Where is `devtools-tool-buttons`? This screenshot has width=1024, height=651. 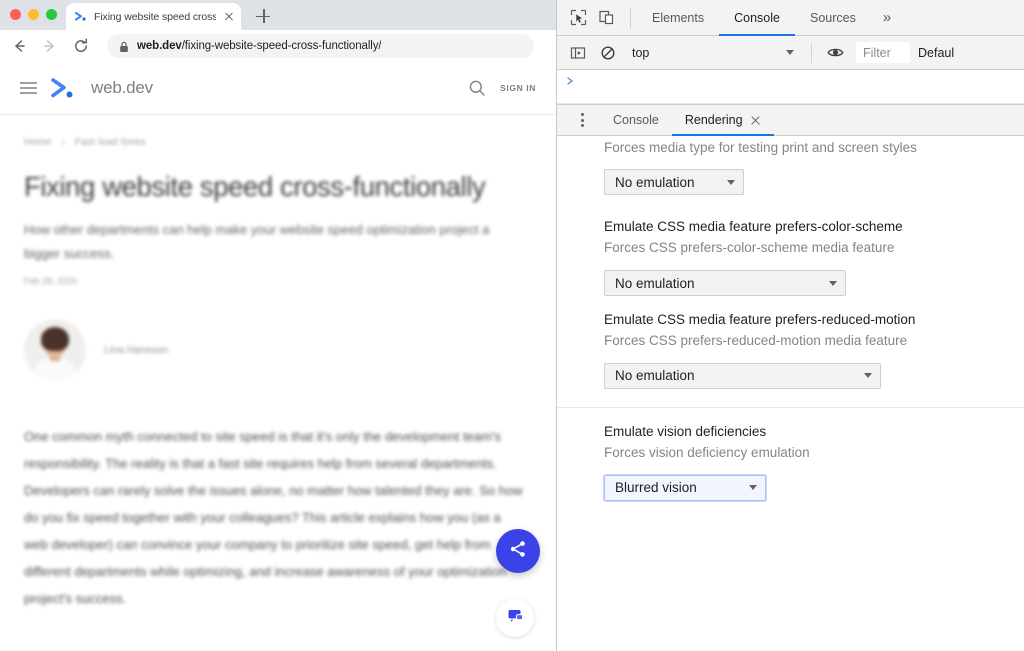 devtools-tool-buttons is located at coordinates (590, 18).